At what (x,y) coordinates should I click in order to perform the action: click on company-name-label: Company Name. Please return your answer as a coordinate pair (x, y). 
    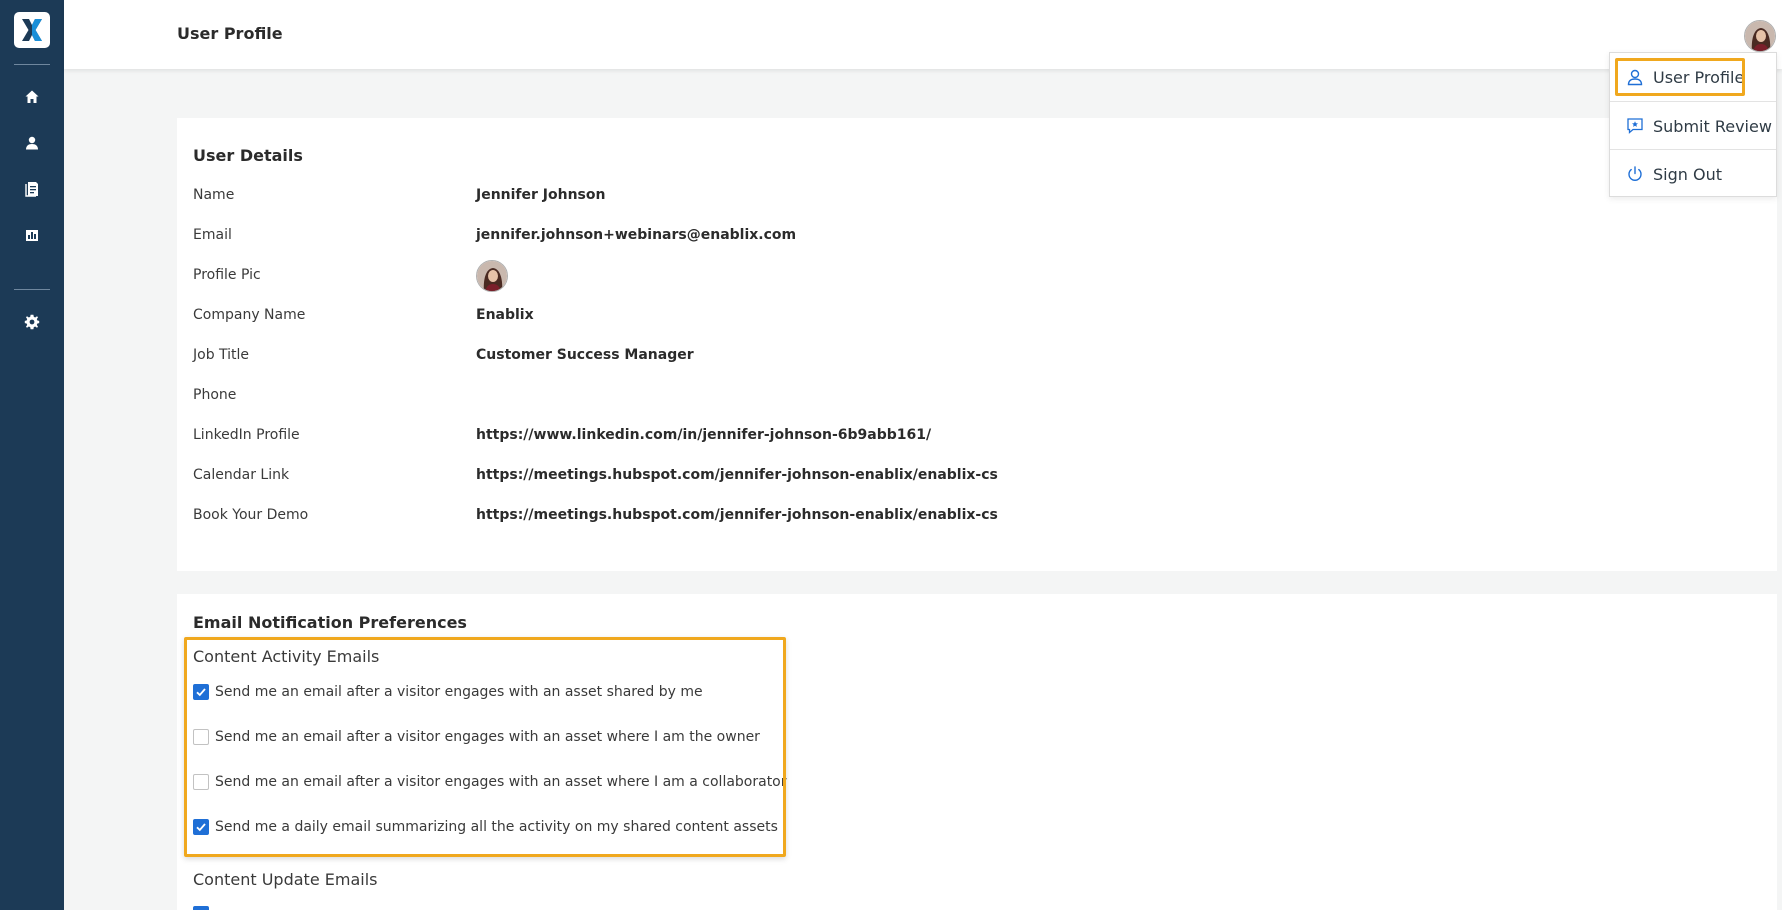
    Looking at the image, I should click on (249, 315).